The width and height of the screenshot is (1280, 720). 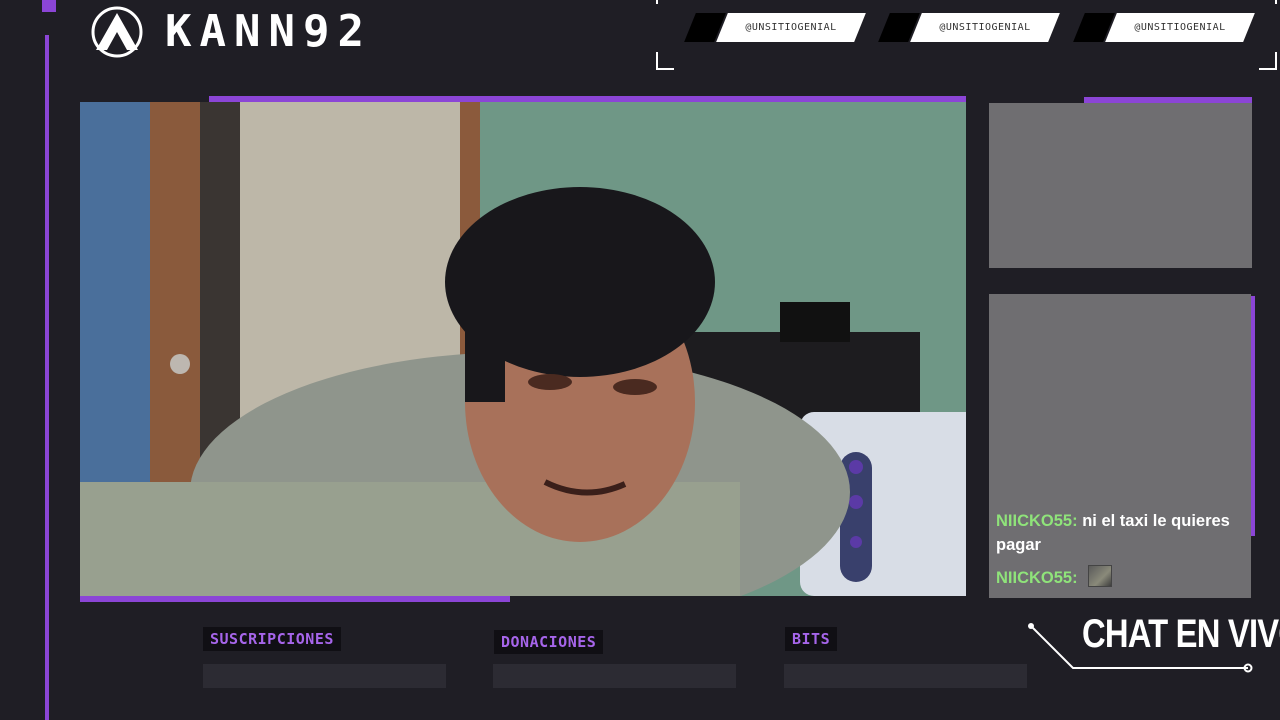 I want to click on brand-logo-icon, so click(x=117, y=32).